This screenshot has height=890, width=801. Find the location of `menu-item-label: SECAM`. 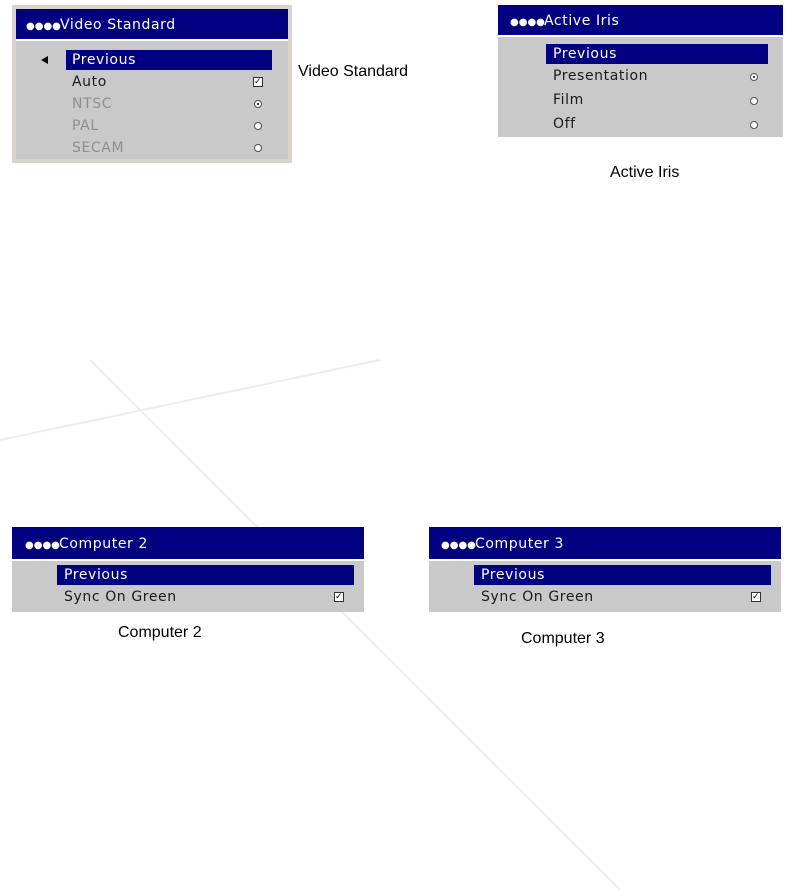

menu-item-label: SECAM is located at coordinates (98, 148).